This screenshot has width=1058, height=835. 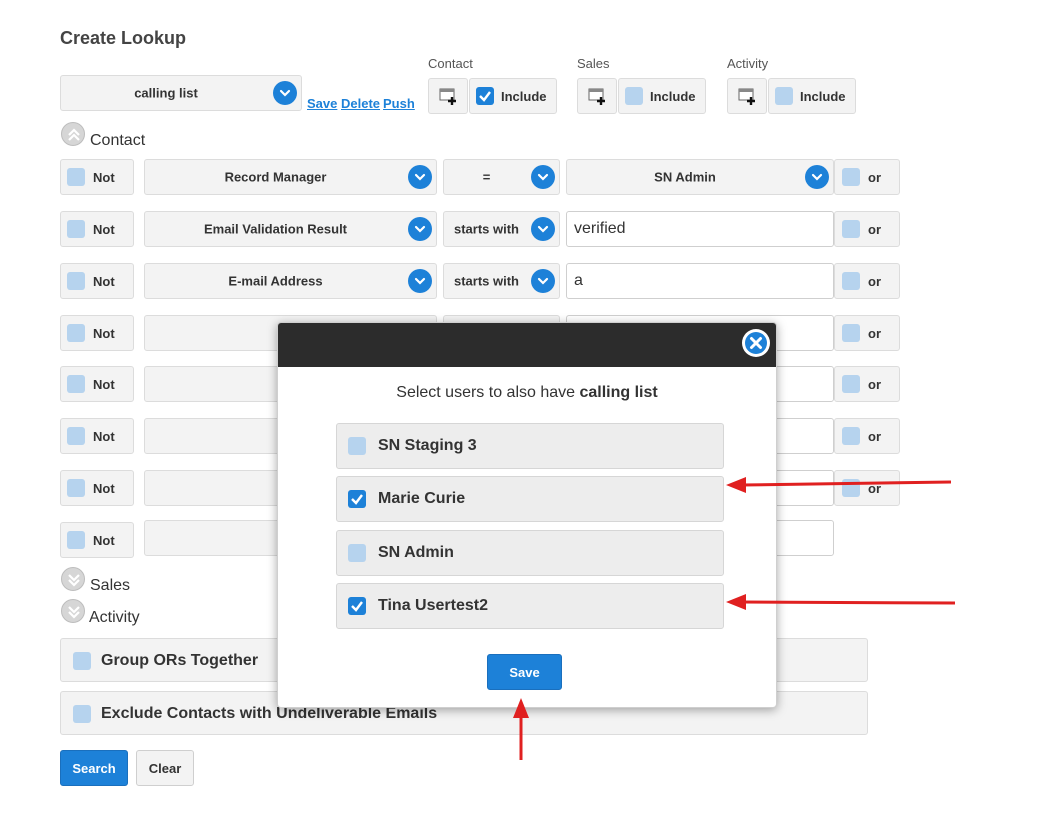 I want to click on contact-include-toggle: Include, so click(x=513, y=96).